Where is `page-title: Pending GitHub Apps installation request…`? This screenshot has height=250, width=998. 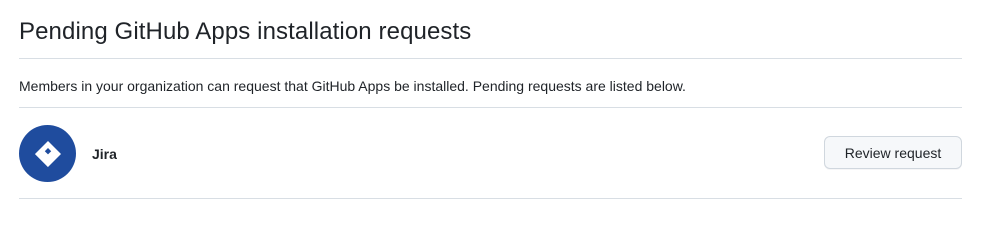
page-title: Pending GitHub Apps installation request… is located at coordinates (245, 31).